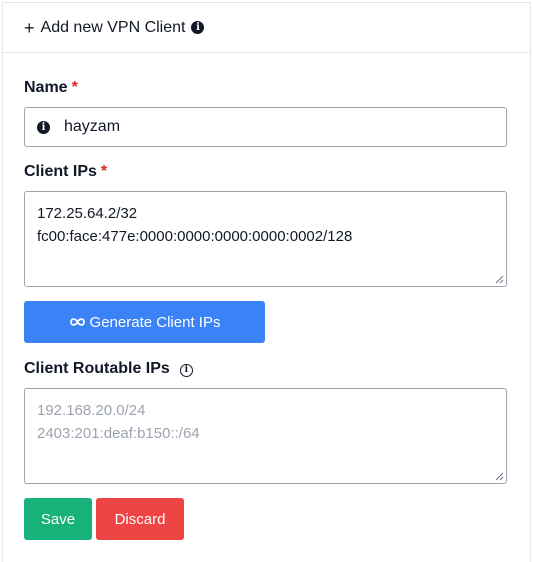 This screenshot has width=533, height=562. I want to click on plus-icon: +, so click(29, 27).